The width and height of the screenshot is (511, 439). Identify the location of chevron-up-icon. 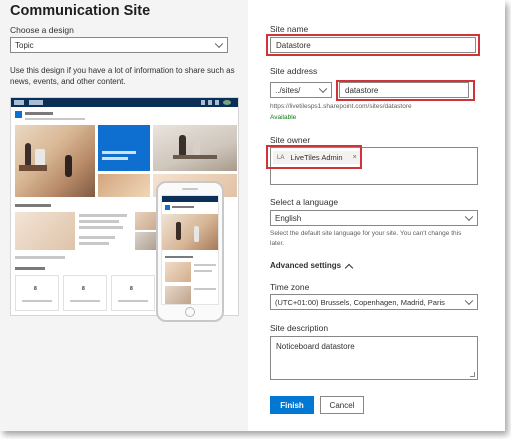
(349, 267).